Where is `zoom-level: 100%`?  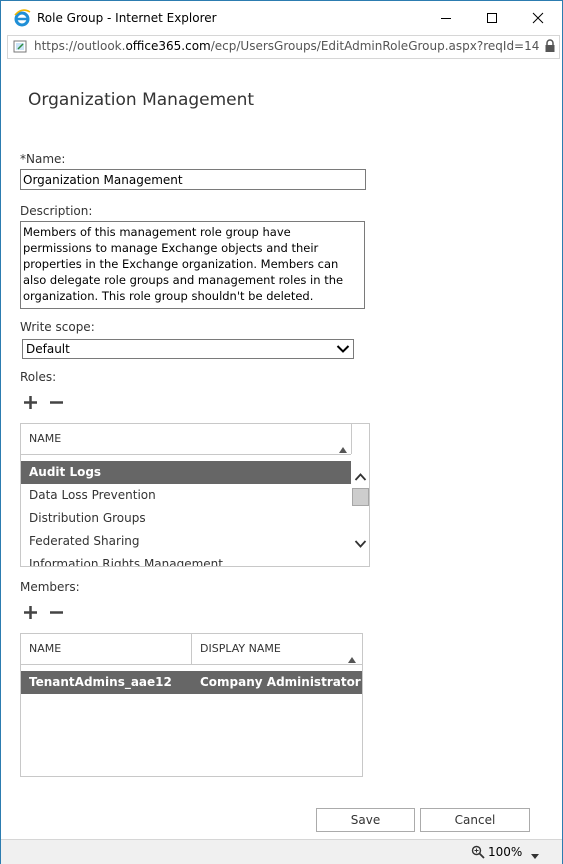
zoom-level: 100% is located at coordinates (505, 852).